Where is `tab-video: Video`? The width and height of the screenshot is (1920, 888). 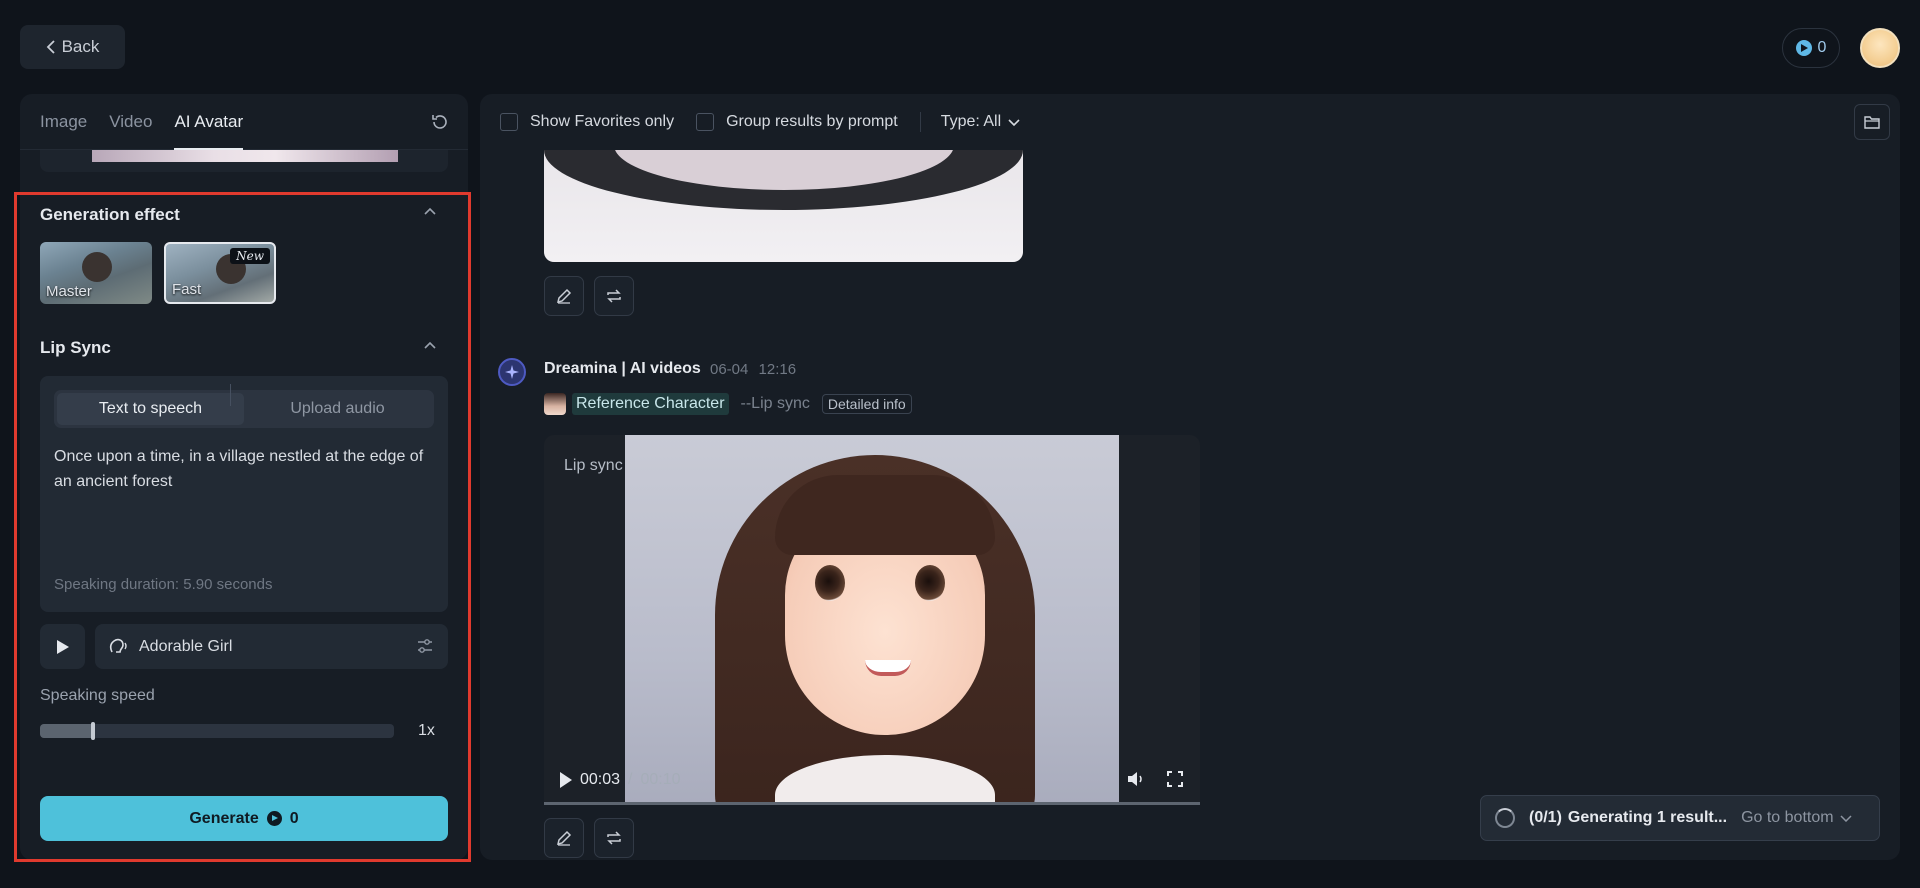
tab-video: Video is located at coordinates (130, 122).